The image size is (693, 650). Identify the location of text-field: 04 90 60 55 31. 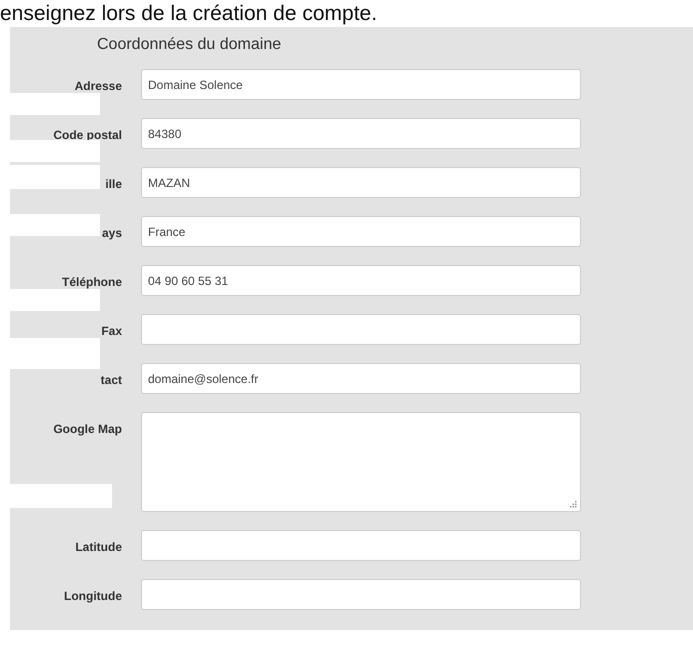
(361, 280).